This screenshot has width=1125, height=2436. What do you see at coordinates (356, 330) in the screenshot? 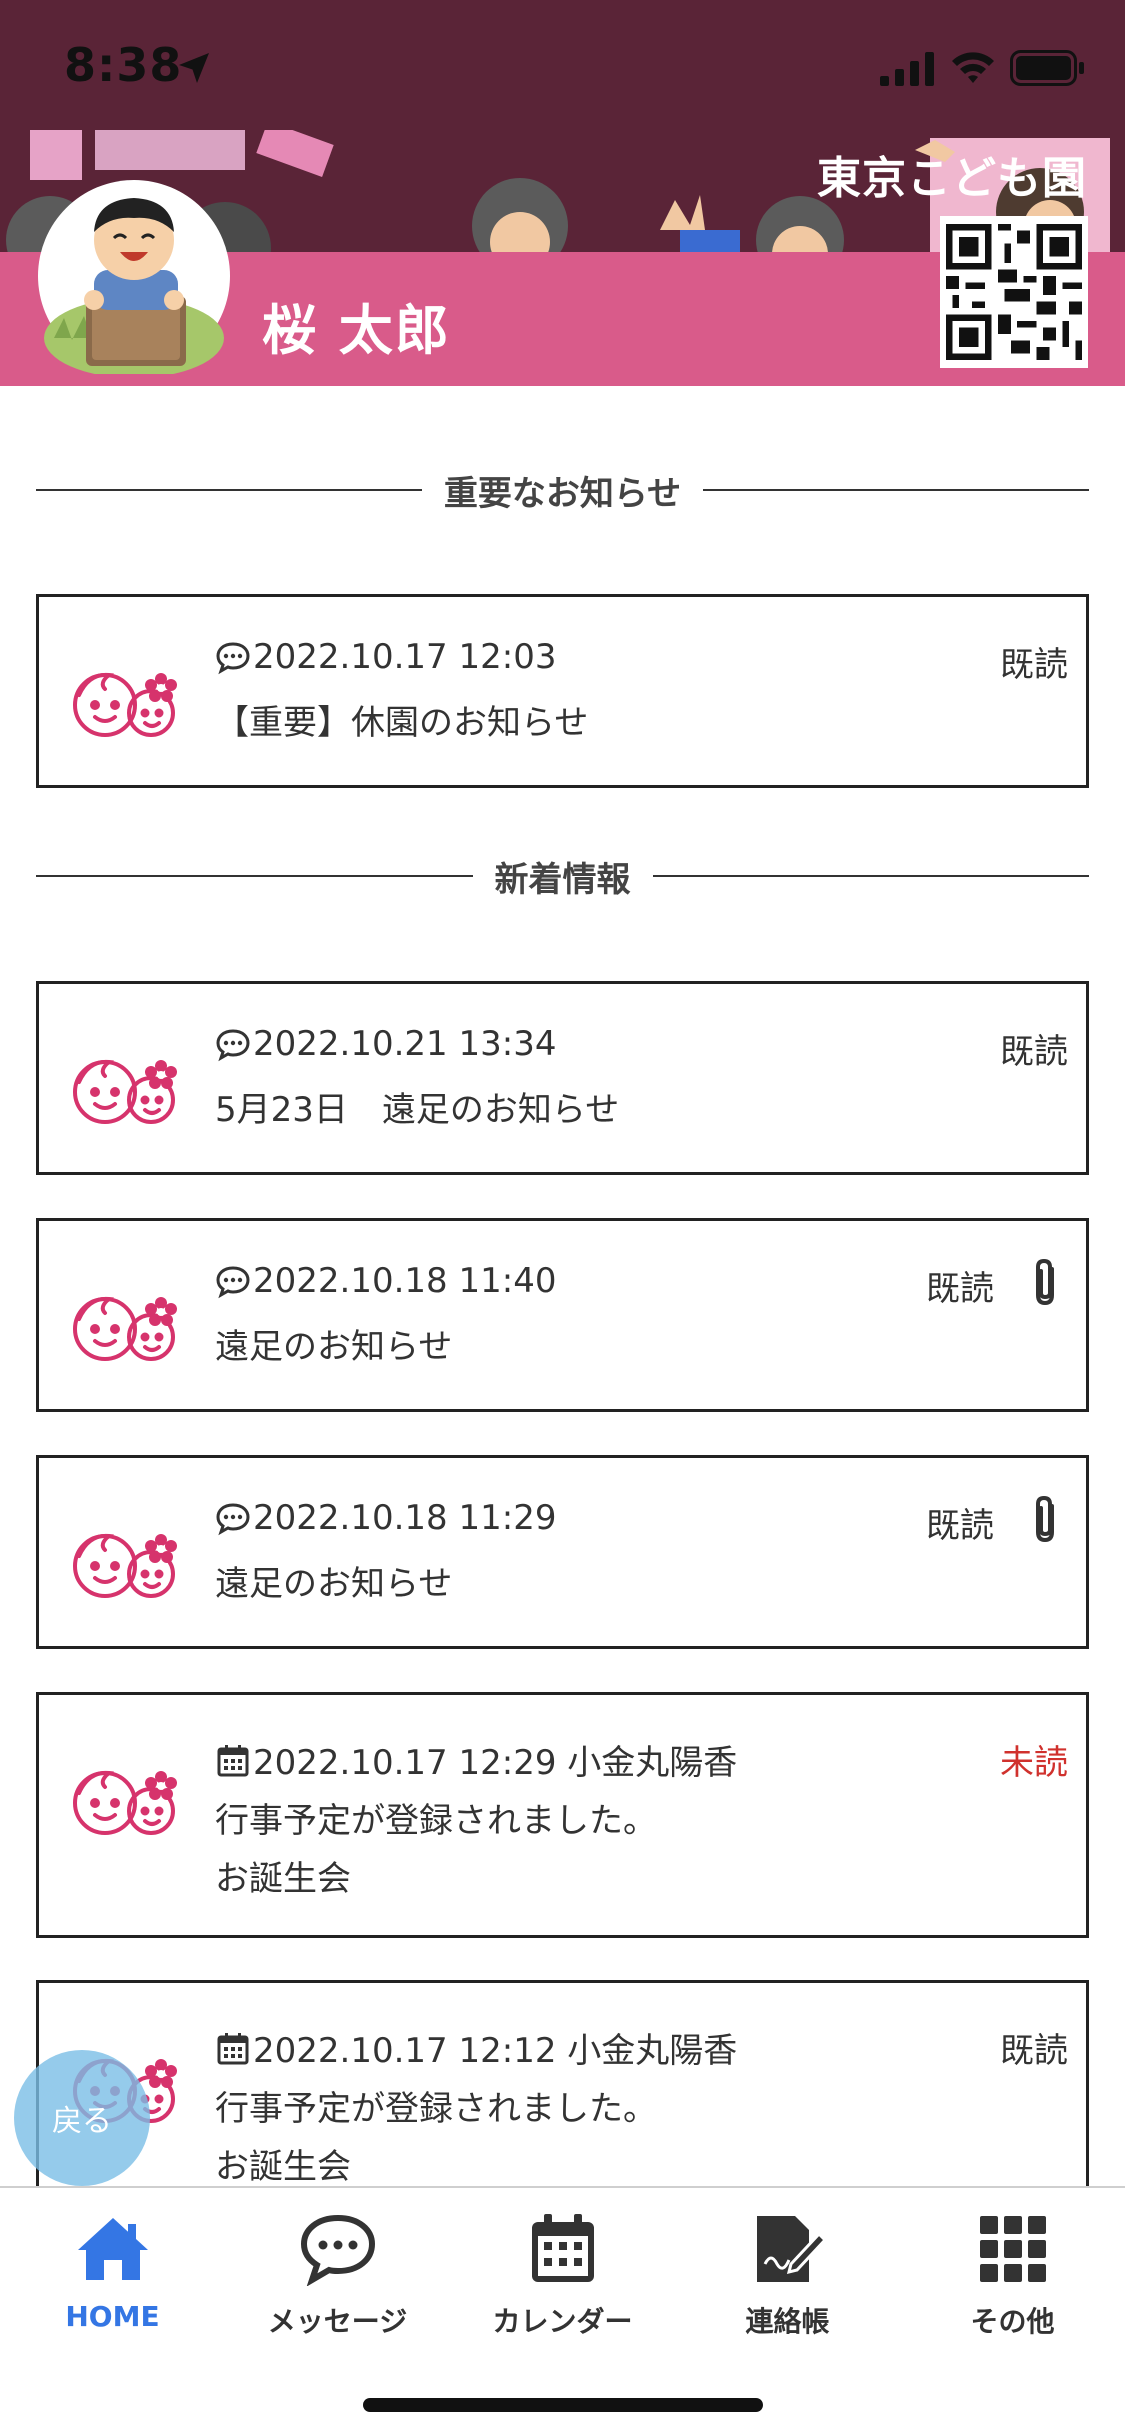
I see `child-name: 桜 太郎` at bounding box center [356, 330].